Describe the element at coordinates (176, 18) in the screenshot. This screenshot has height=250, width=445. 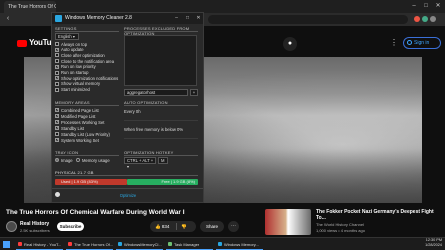
I see `minimize-icon: –` at that location.